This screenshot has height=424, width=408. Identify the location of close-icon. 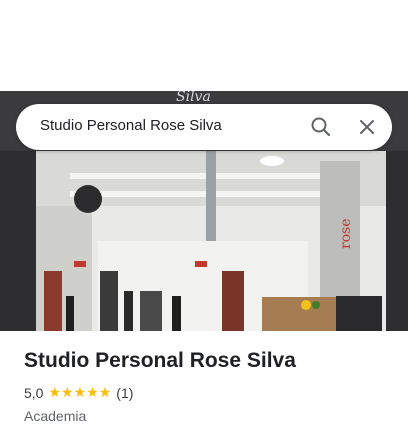
(367, 127).